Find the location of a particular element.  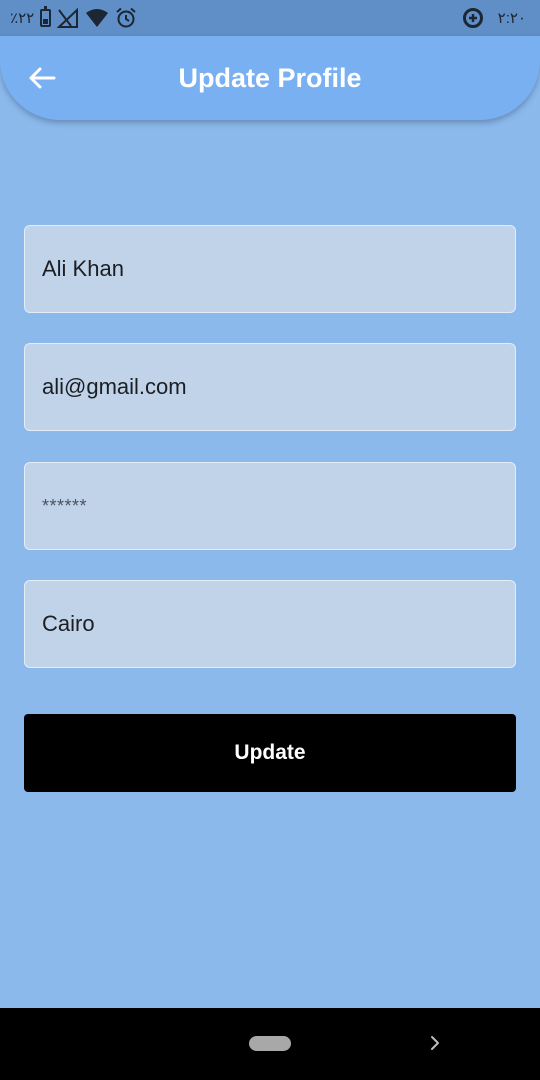

app-bar: Update Profile is located at coordinates (270, 78).